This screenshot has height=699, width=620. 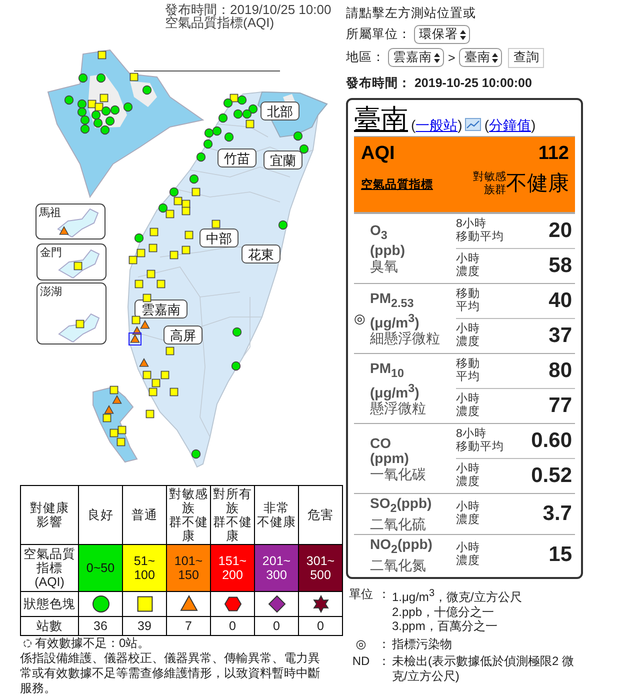 I want to click on table-header: 普通, so click(x=145, y=515).